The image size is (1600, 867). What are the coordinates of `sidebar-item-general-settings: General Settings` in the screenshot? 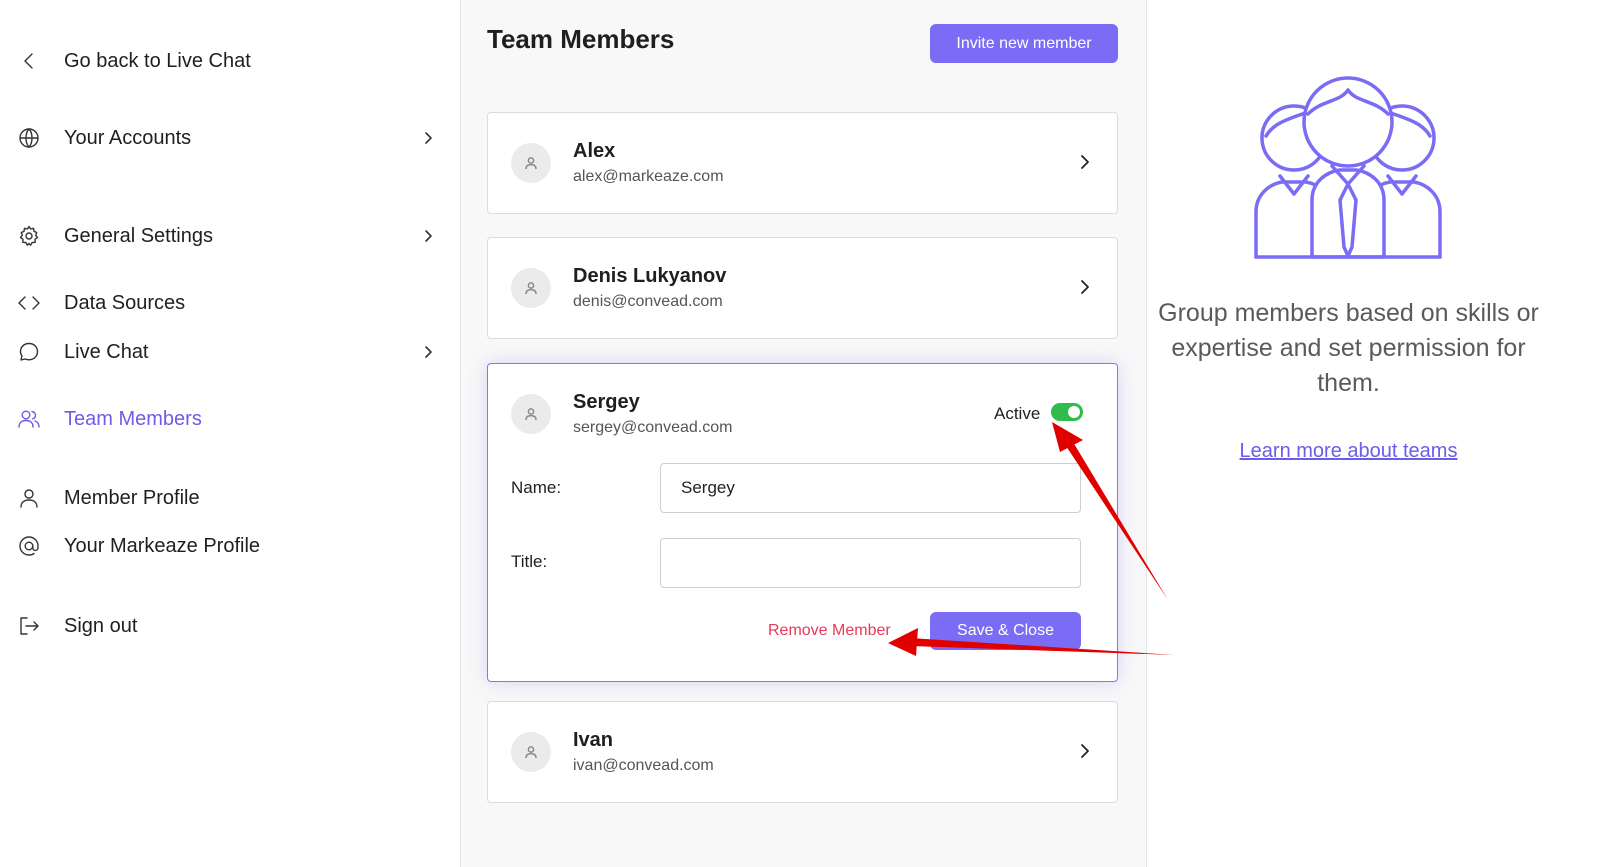 It's located at (226, 236).